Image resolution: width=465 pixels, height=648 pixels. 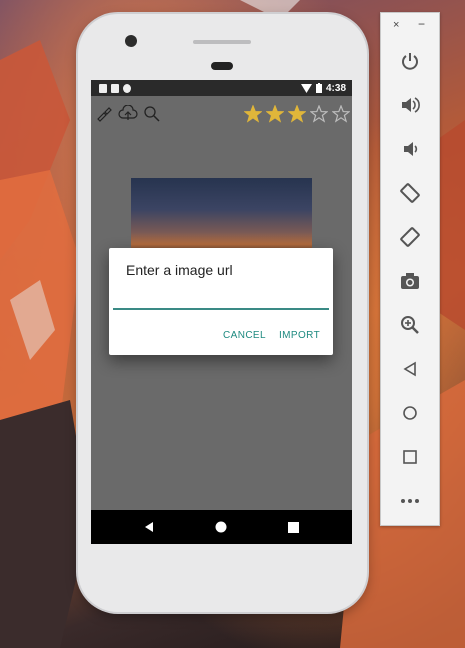 I want to click on battery-icon, so click(x=318, y=88).